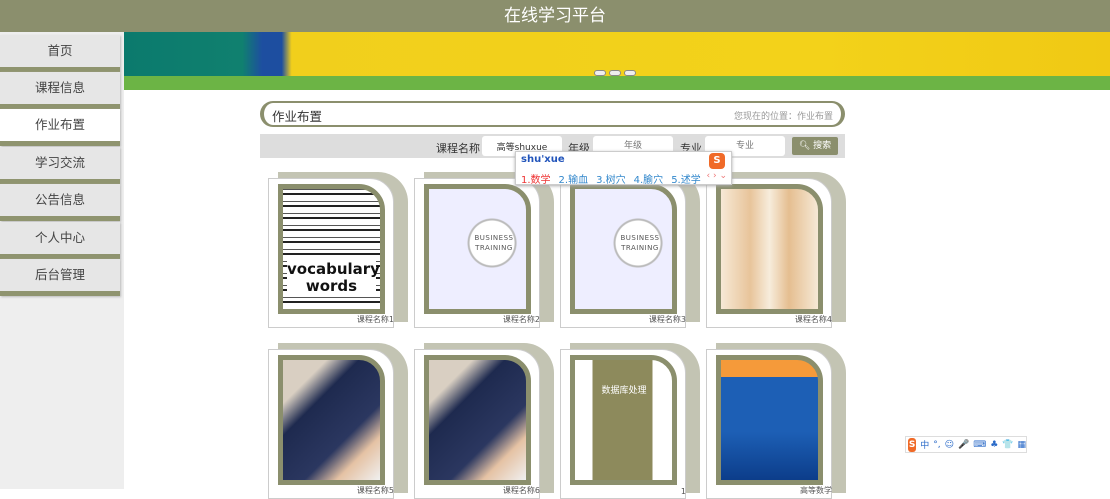  What do you see at coordinates (60, 53) in the screenshot?
I see `sidebar-item-home: 首页` at bounding box center [60, 53].